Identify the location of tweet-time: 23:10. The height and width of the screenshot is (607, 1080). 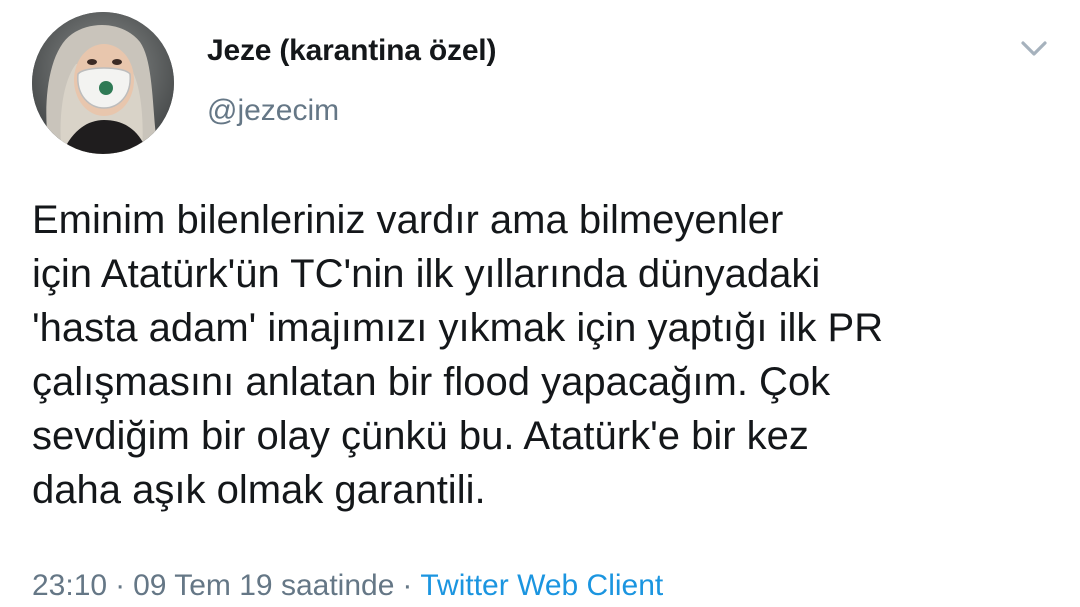
(69, 585).